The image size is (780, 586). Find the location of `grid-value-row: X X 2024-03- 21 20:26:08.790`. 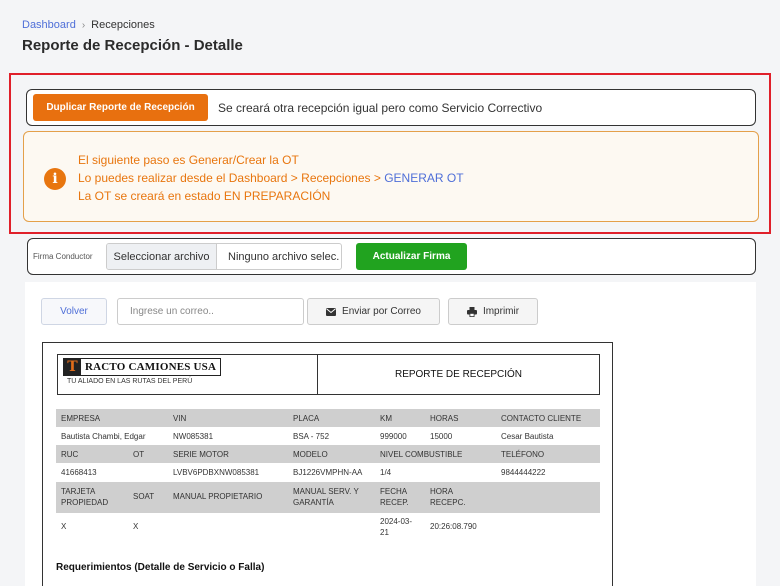

grid-value-row: X X 2024-03- 21 20:26:08.790 is located at coordinates (328, 528).